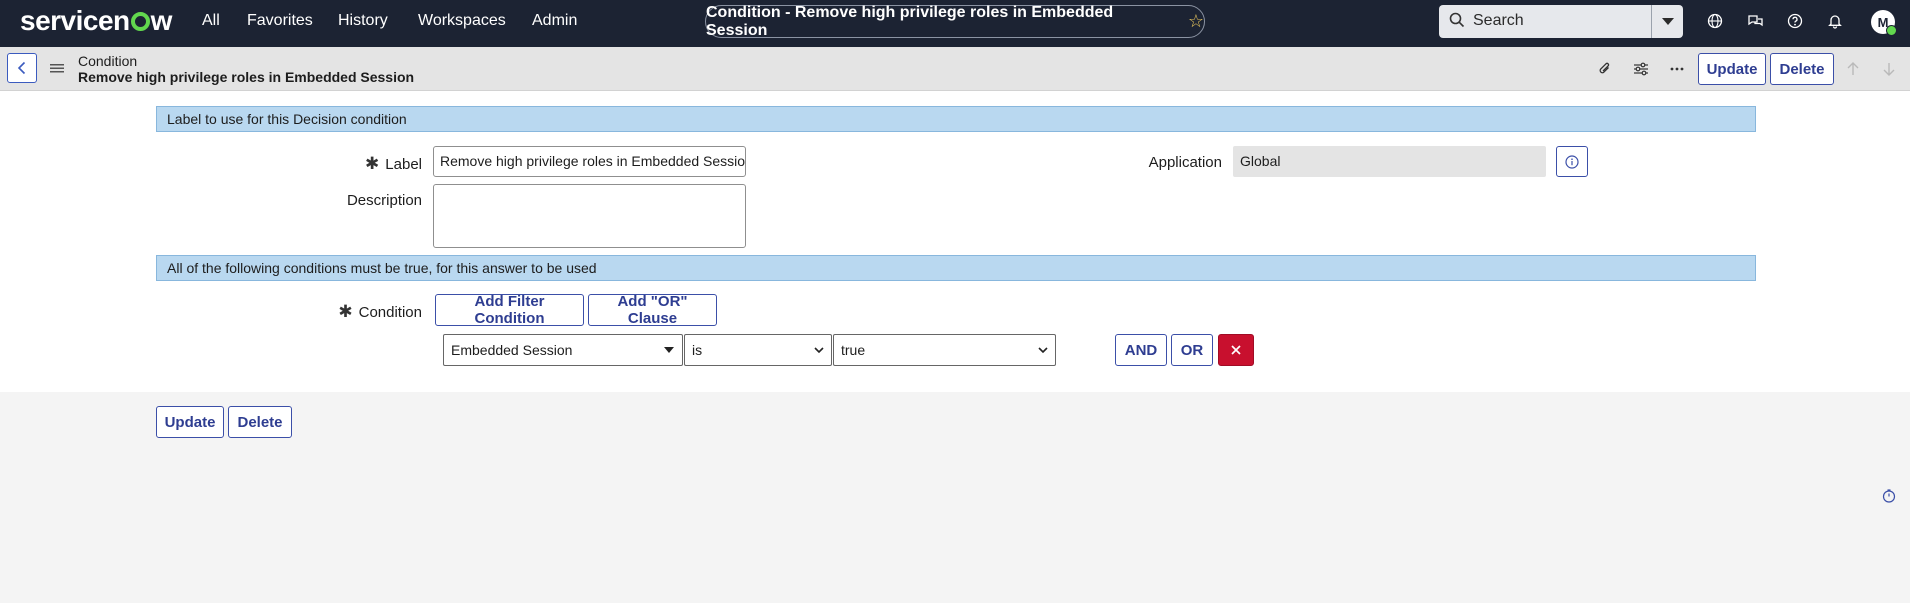 The width and height of the screenshot is (1910, 603). I want to click on condition-operator-value: is, so click(697, 350).